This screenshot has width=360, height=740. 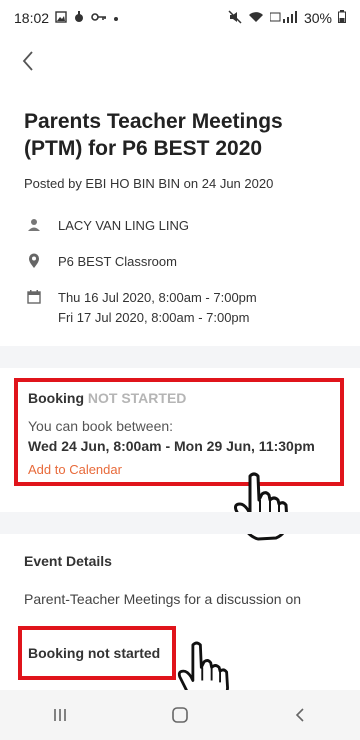 What do you see at coordinates (256, 18) in the screenshot?
I see `wifi-icon` at bounding box center [256, 18].